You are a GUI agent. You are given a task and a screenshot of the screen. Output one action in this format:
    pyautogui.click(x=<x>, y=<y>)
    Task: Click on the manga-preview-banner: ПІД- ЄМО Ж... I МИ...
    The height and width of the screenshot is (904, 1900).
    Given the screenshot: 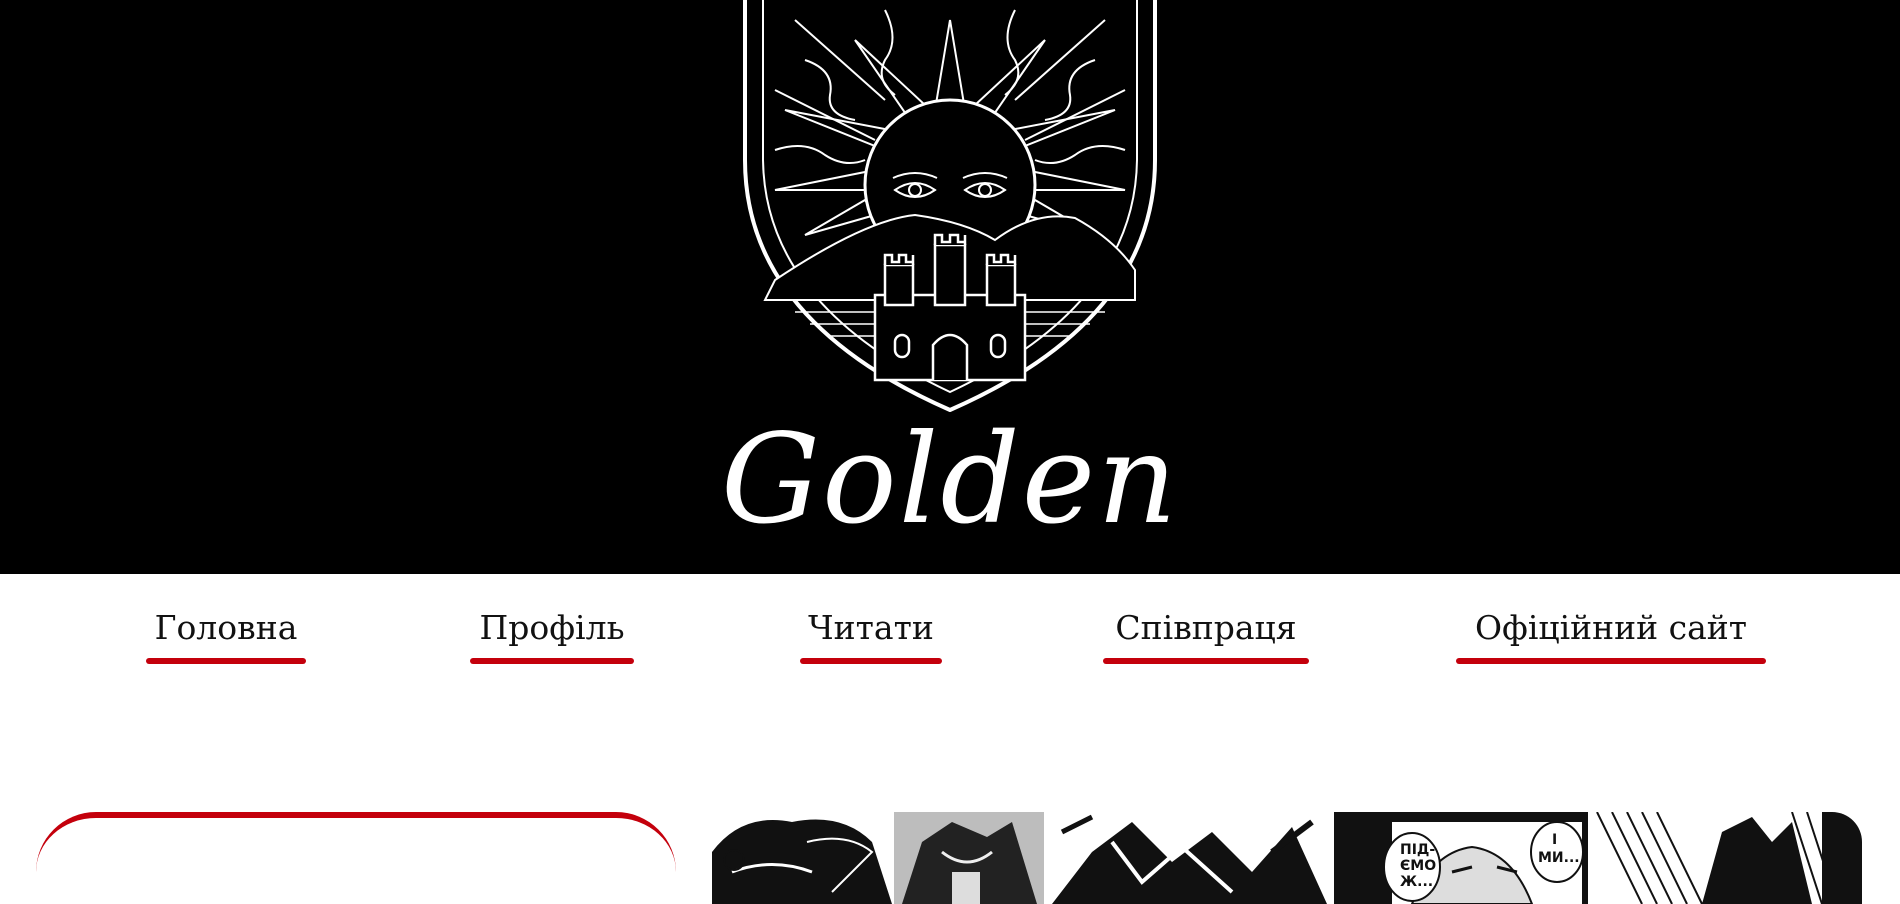 What is the action you would take?
    pyautogui.click(x=1287, y=858)
    